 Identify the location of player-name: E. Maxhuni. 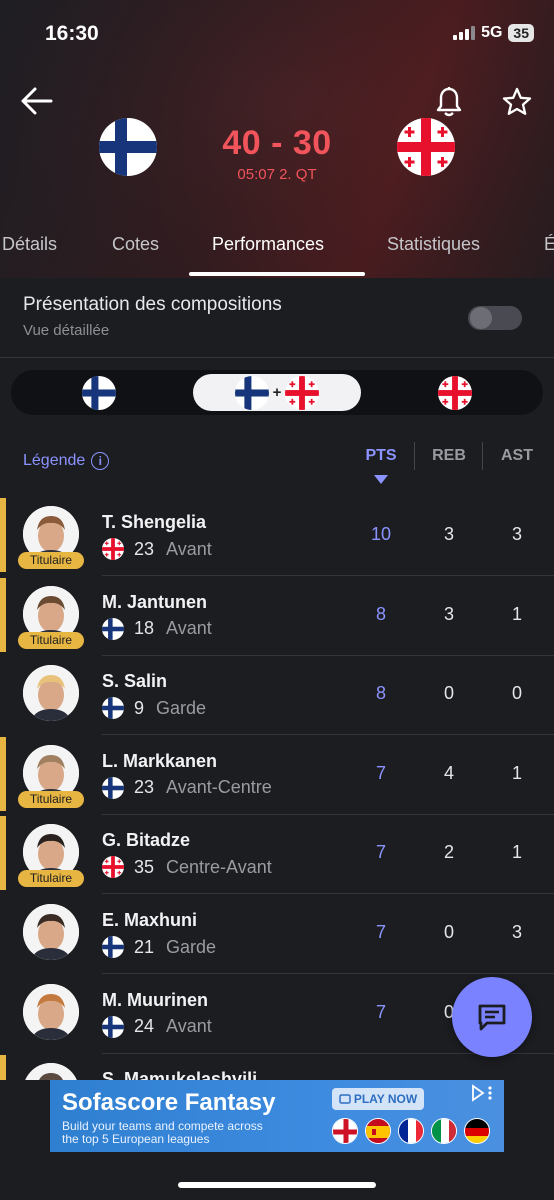
(150, 920).